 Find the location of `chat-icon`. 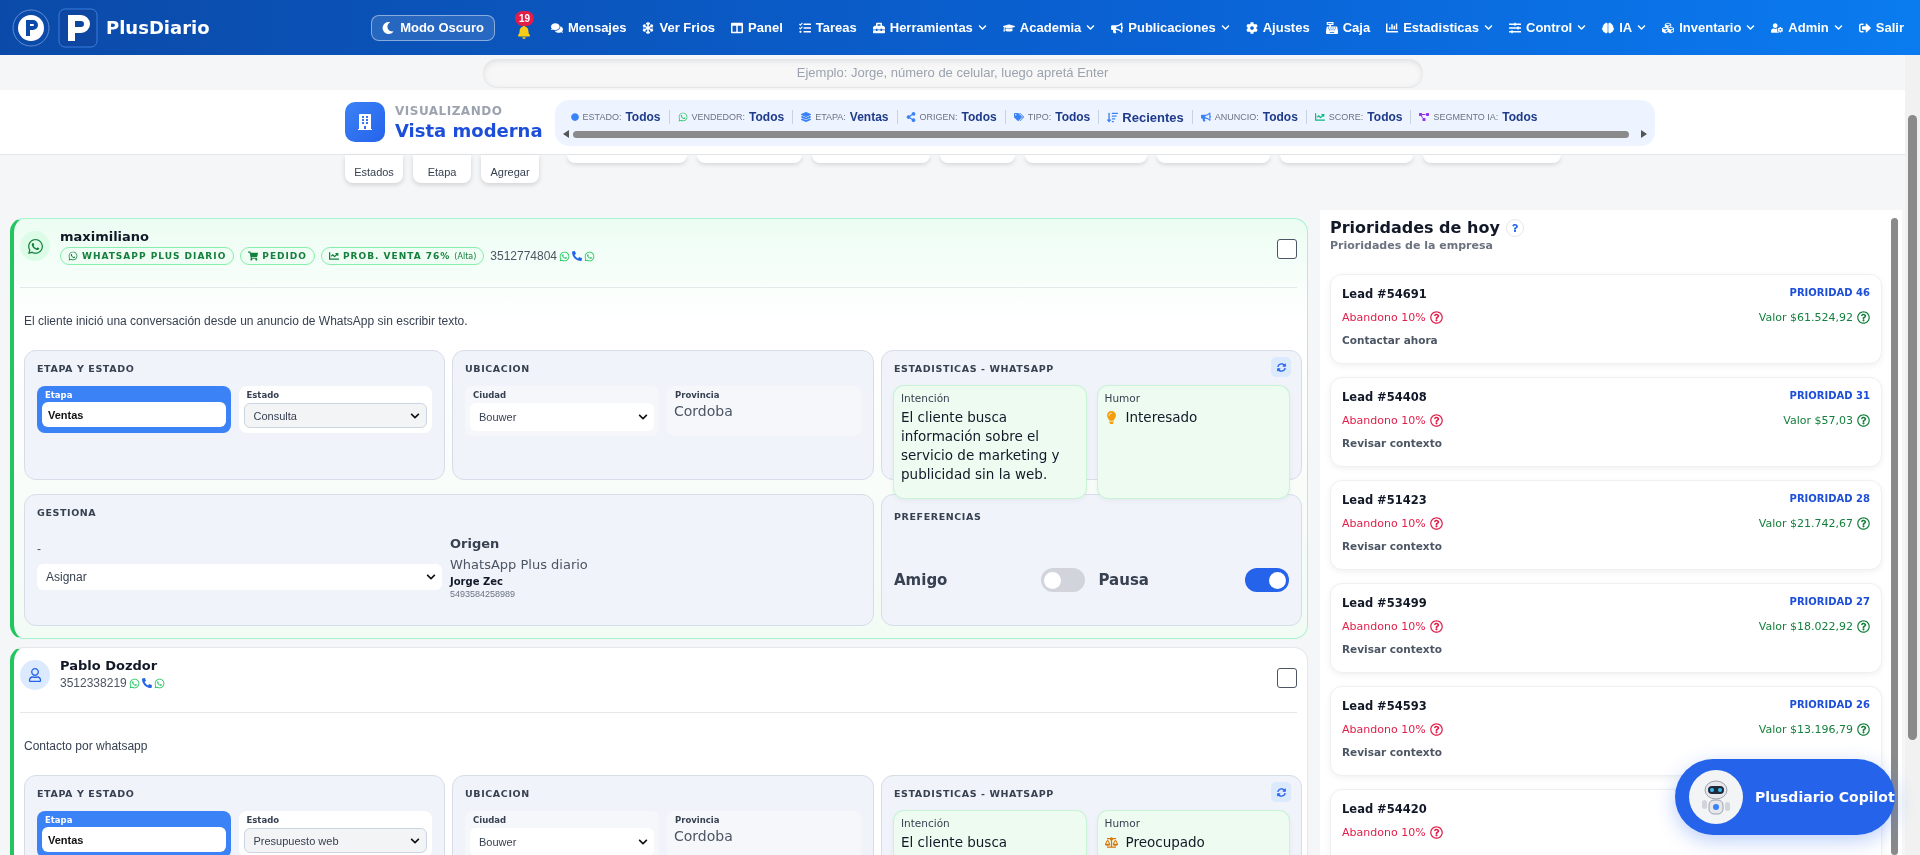

chat-icon is located at coordinates (556, 27).